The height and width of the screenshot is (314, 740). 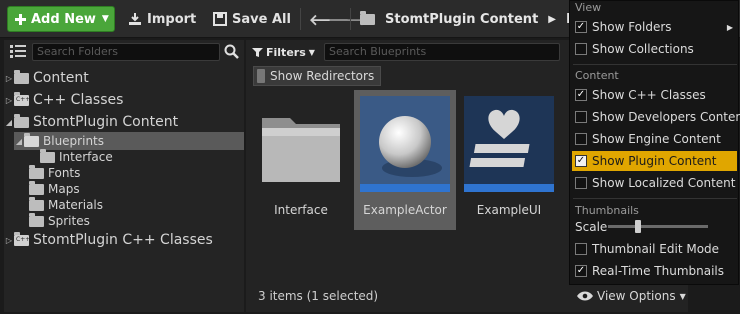 I want to click on filter-icon, so click(x=257, y=52).